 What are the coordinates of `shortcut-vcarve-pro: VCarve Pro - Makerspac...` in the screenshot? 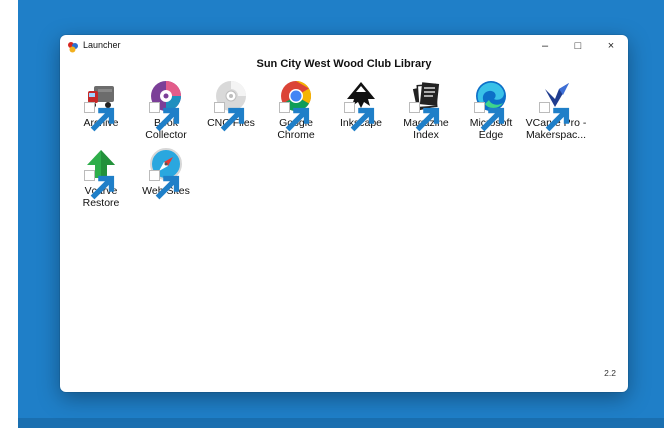 It's located at (556, 110).